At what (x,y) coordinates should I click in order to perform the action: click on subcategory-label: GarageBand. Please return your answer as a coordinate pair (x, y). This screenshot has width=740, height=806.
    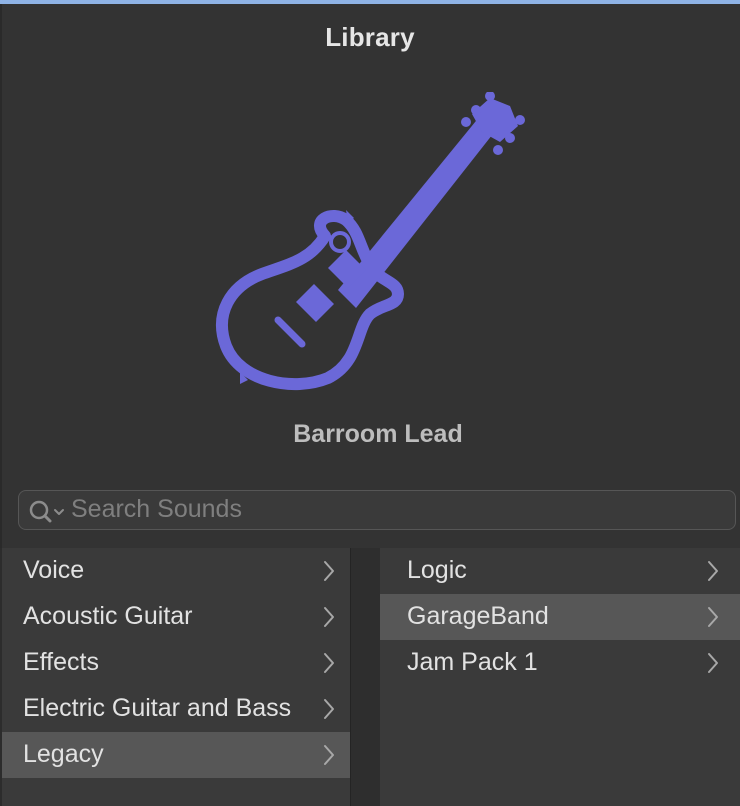
    Looking at the image, I should click on (478, 616).